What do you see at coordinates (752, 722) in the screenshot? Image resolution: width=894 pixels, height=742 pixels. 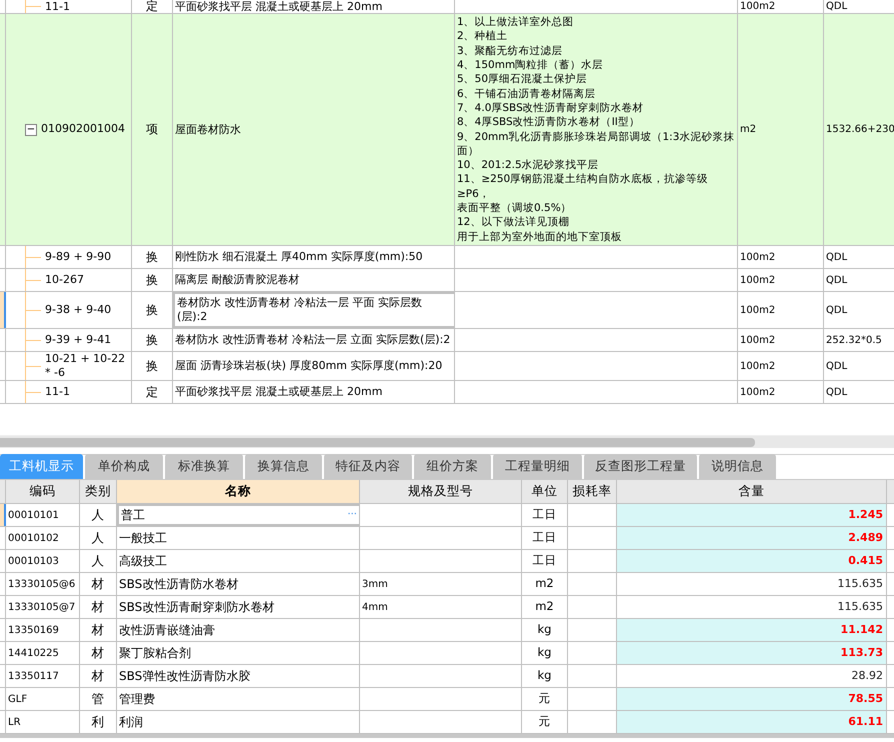 I see `amount-cell: 61.11` at bounding box center [752, 722].